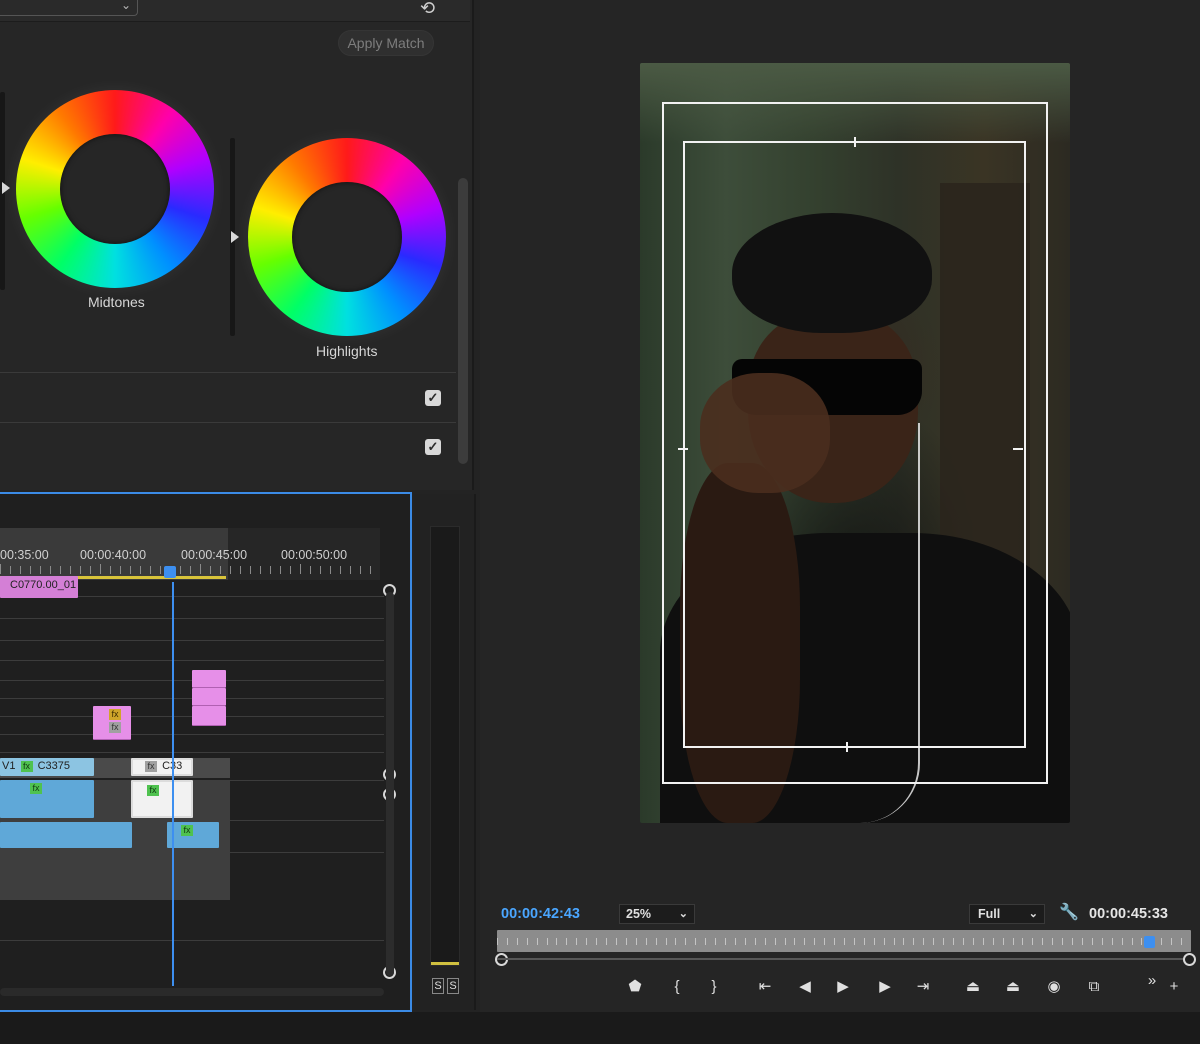 This screenshot has width=1200, height=1044. Describe the element at coordinates (386, 43) in the screenshot. I see `apply-match-button: Apply Match` at that location.